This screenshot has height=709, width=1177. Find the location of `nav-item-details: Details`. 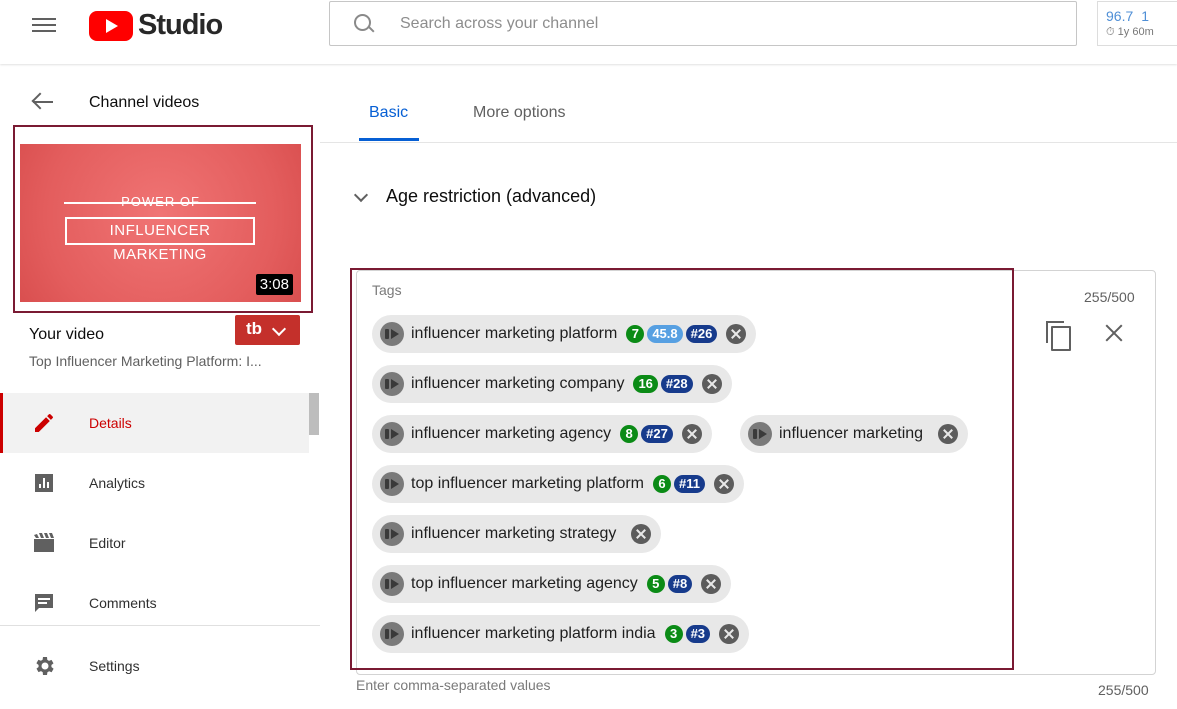

nav-item-details: Details is located at coordinates (154, 423).